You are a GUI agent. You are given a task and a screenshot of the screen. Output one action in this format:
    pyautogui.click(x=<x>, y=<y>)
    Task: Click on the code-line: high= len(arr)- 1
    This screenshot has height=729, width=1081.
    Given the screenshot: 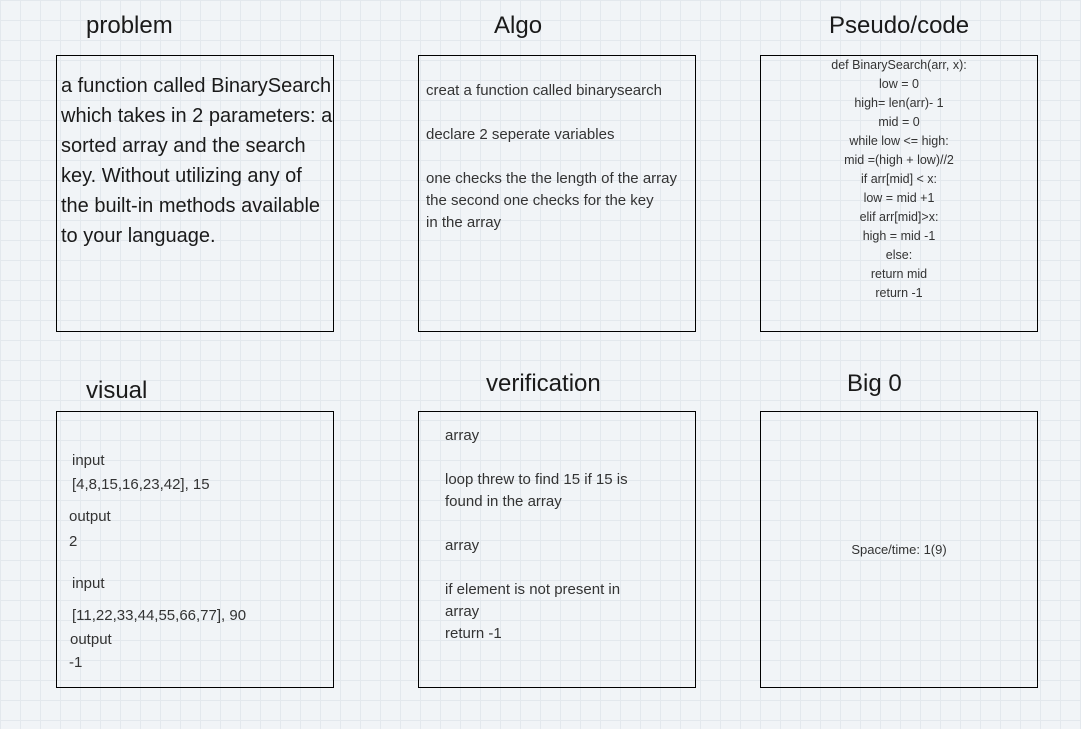 What is the action you would take?
    pyautogui.click(x=899, y=103)
    